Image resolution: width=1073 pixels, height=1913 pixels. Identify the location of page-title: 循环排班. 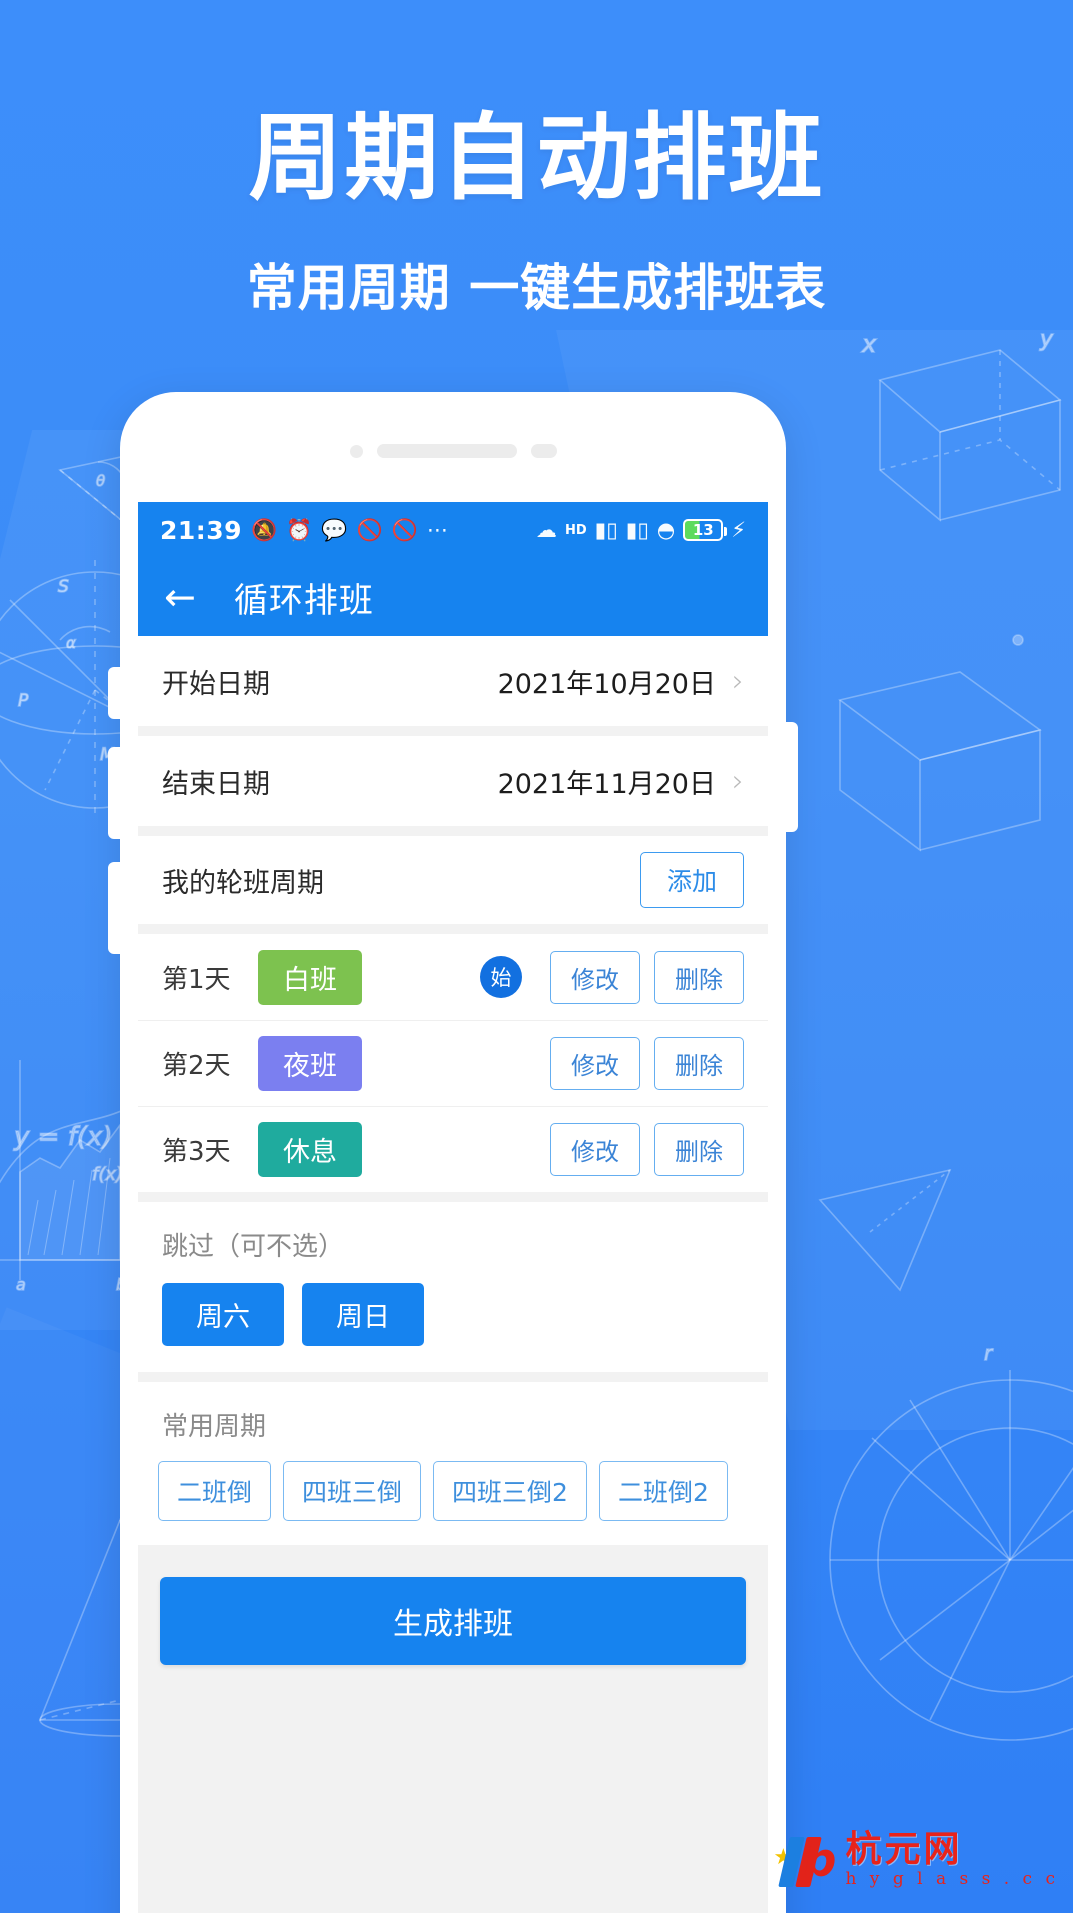
(303, 600).